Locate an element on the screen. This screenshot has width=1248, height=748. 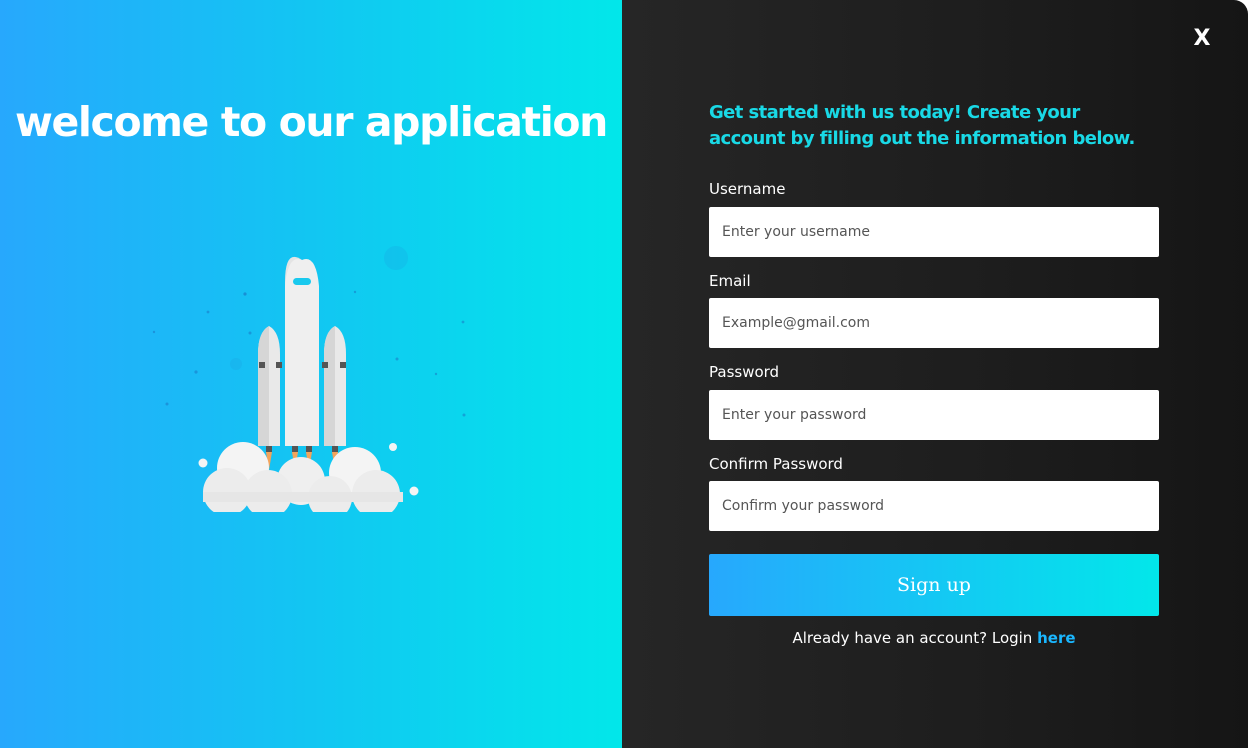
rocket-window is located at coordinates (302, 281).